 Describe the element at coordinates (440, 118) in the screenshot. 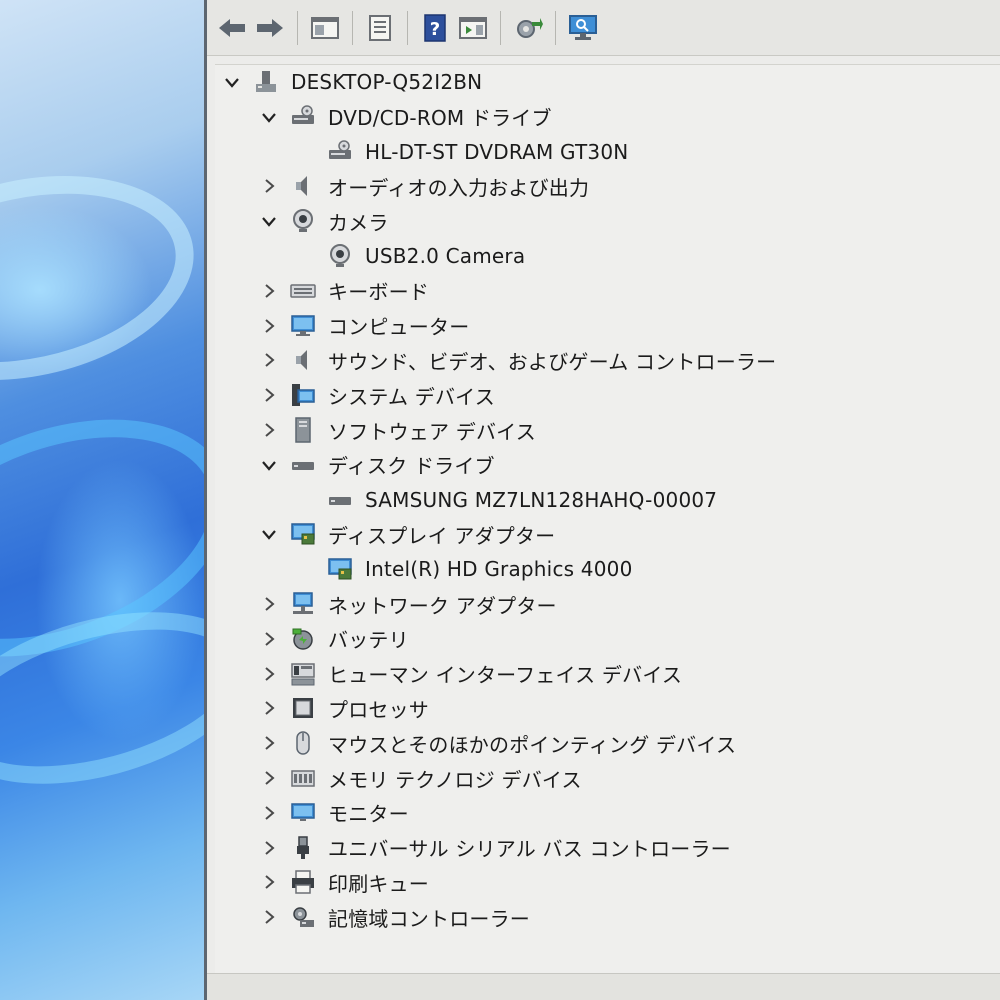

I see `tree-item-label: DVD/CD-ROM ドライブ` at that location.